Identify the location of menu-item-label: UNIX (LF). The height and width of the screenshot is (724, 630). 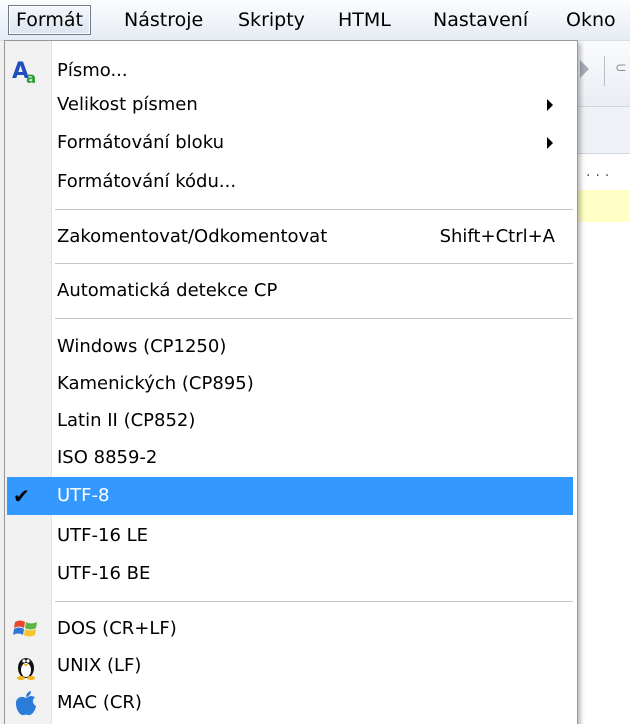
(99, 665).